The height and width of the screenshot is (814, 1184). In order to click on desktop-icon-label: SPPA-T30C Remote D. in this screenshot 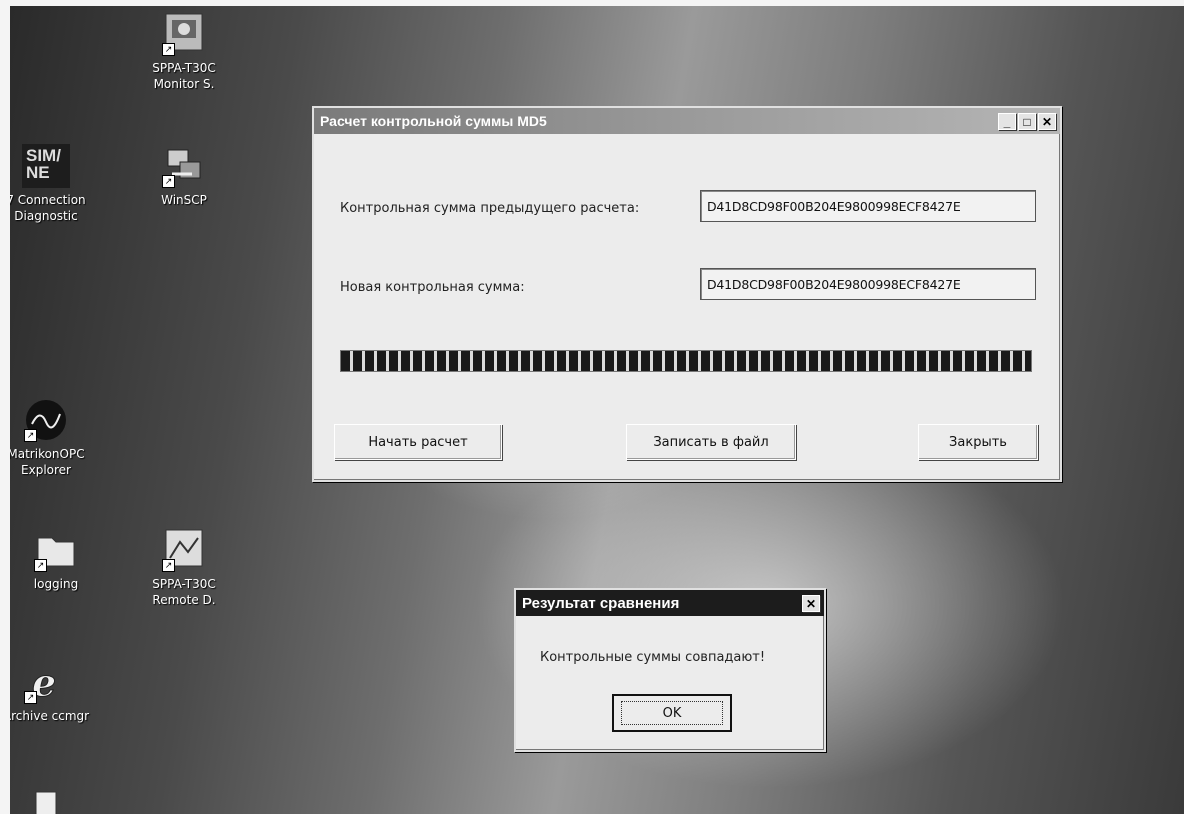, I will do `click(184, 592)`.